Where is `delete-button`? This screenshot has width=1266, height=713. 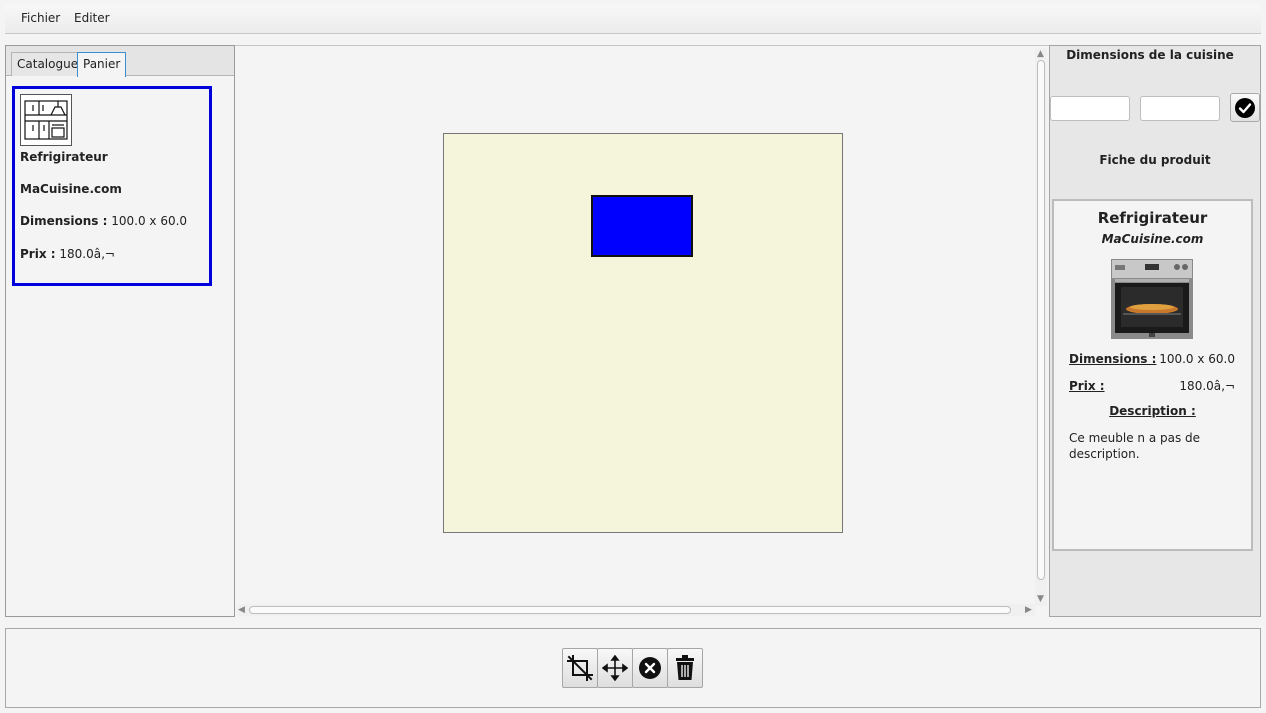
delete-button is located at coordinates (685, 668).